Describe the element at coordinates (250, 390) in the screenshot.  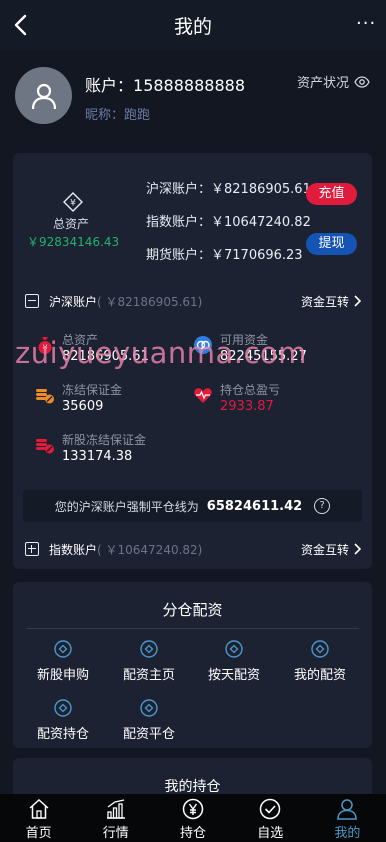
I see `metric-label: 持仓总盈亏` at that location.